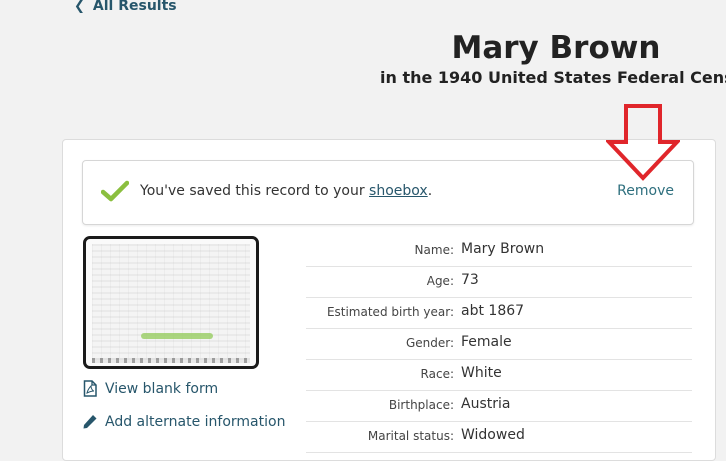  What do you see at coordinates (255, 191) in the screenshot?
I see `saved-notice-prefix: You've saved this record to your` at bounding box center [255, 191].